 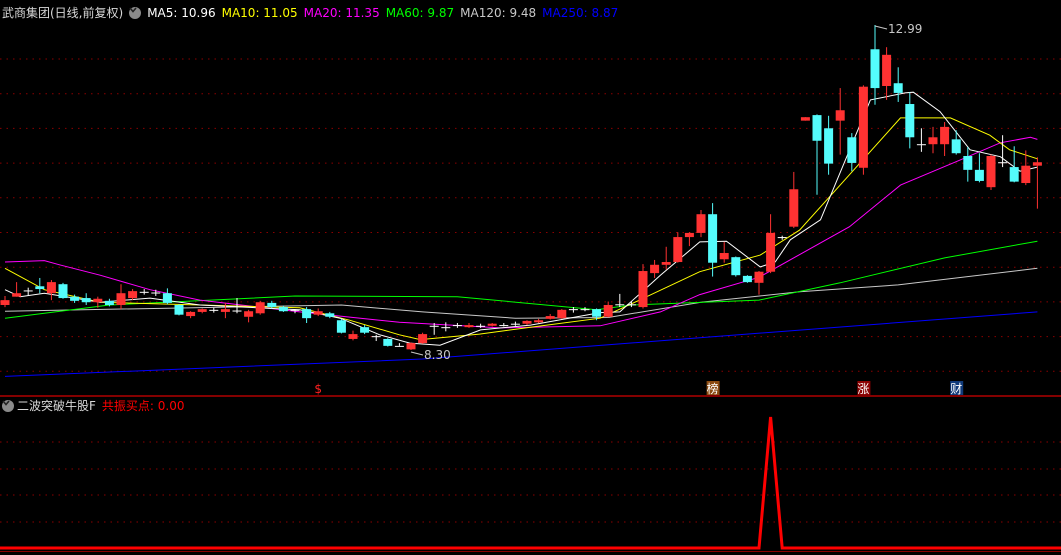 What do you see at coordinates (957, 388) in the screenshot?
I see `event-marker: 财` at bounding box center [957, 388].